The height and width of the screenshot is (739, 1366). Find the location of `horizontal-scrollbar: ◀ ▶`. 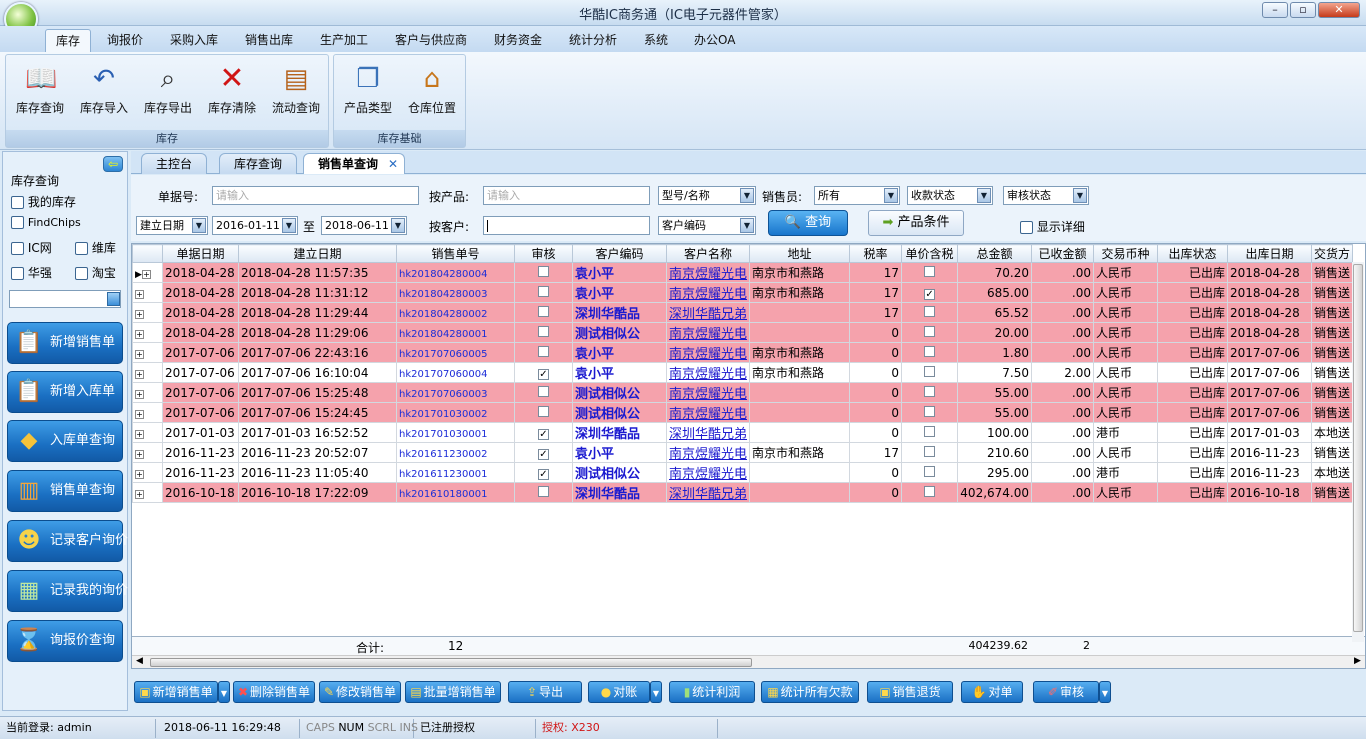

horizontal-scrollbar: ◀ ▶ is located at coordinates (748, 661).